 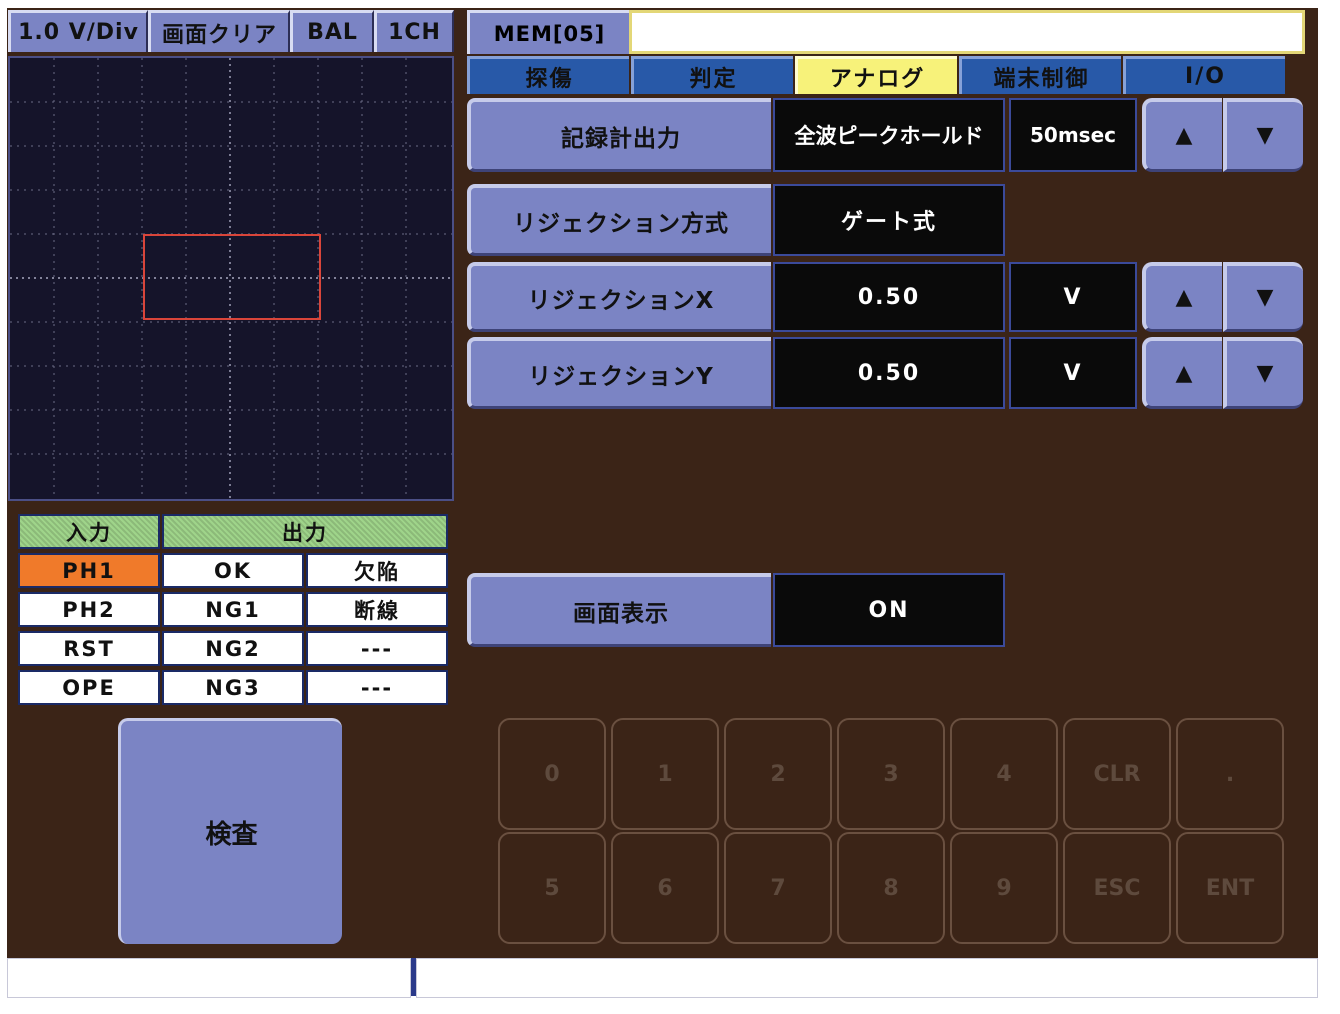 What do you see at coordinates (891, 774) in the screenshot?
I see `key-3: 3` at bounding box center [891, 774].